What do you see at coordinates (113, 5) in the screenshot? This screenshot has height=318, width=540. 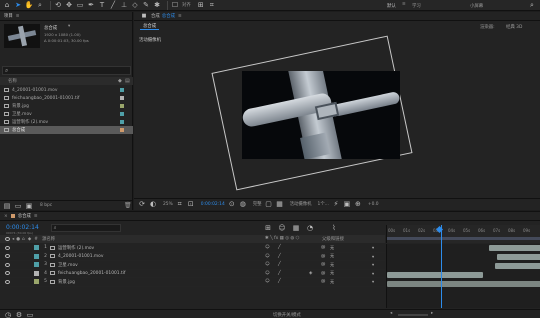 I see `brush-tool-icon: ╱` at bounding box center [113, 5].